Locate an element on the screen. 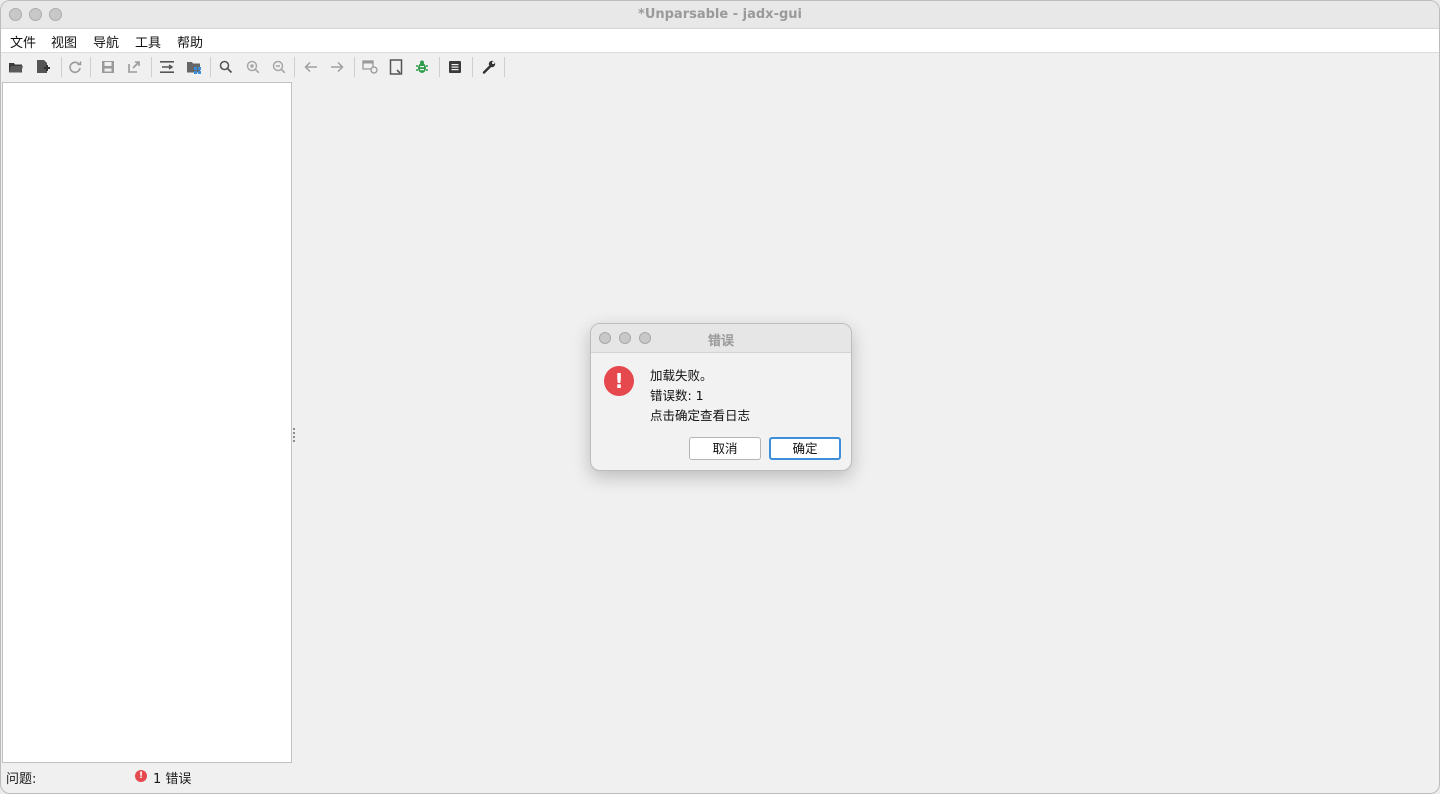  sync-tree-icon is located at coordinates (167, 67).